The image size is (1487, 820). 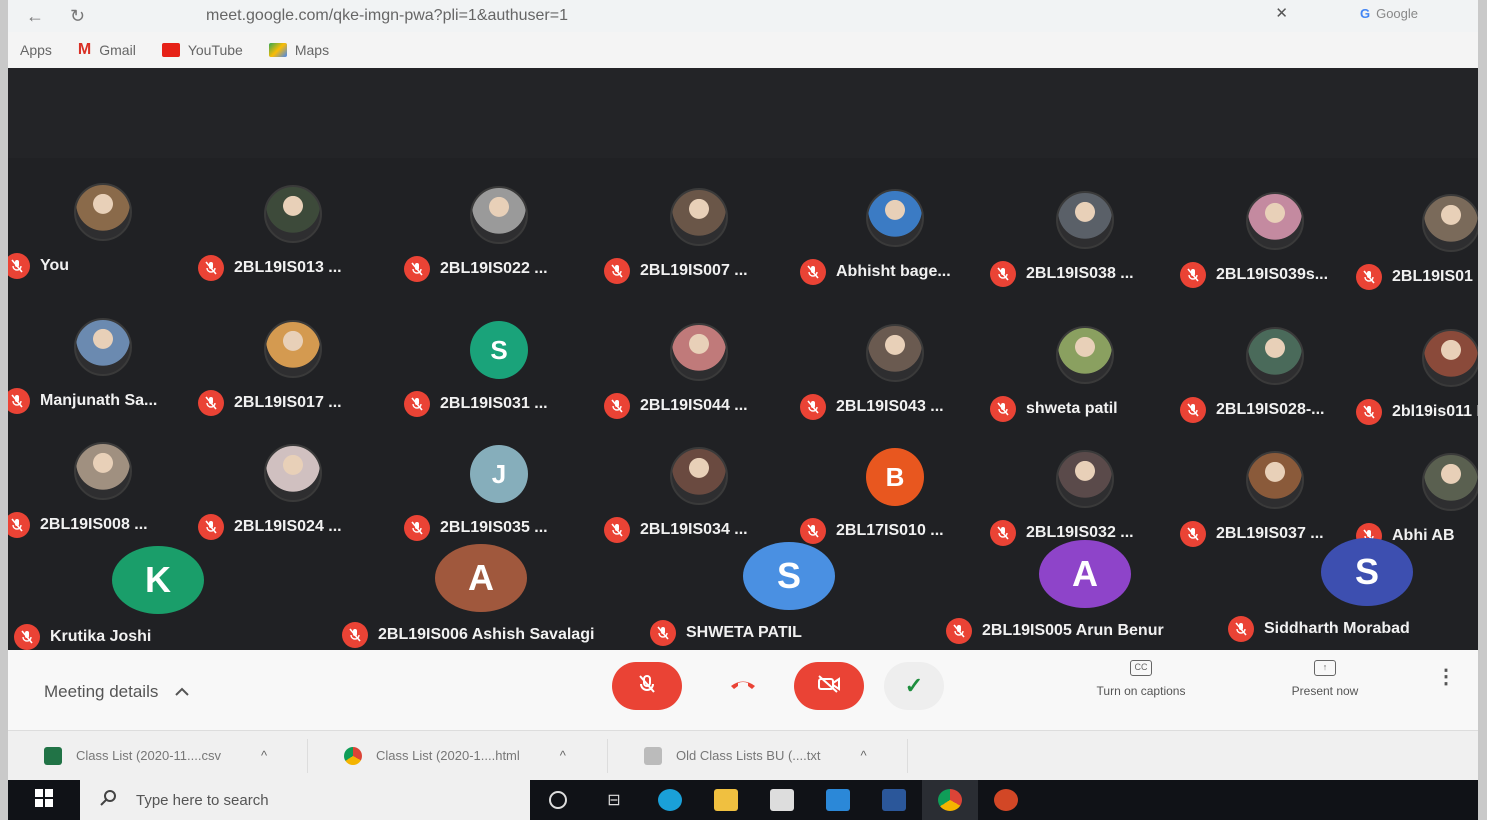 What do you see at coordinates (107, 50) in the screenshot?
I see `bookmark-gmail: M Gmail` at bounding box center [107, 50].